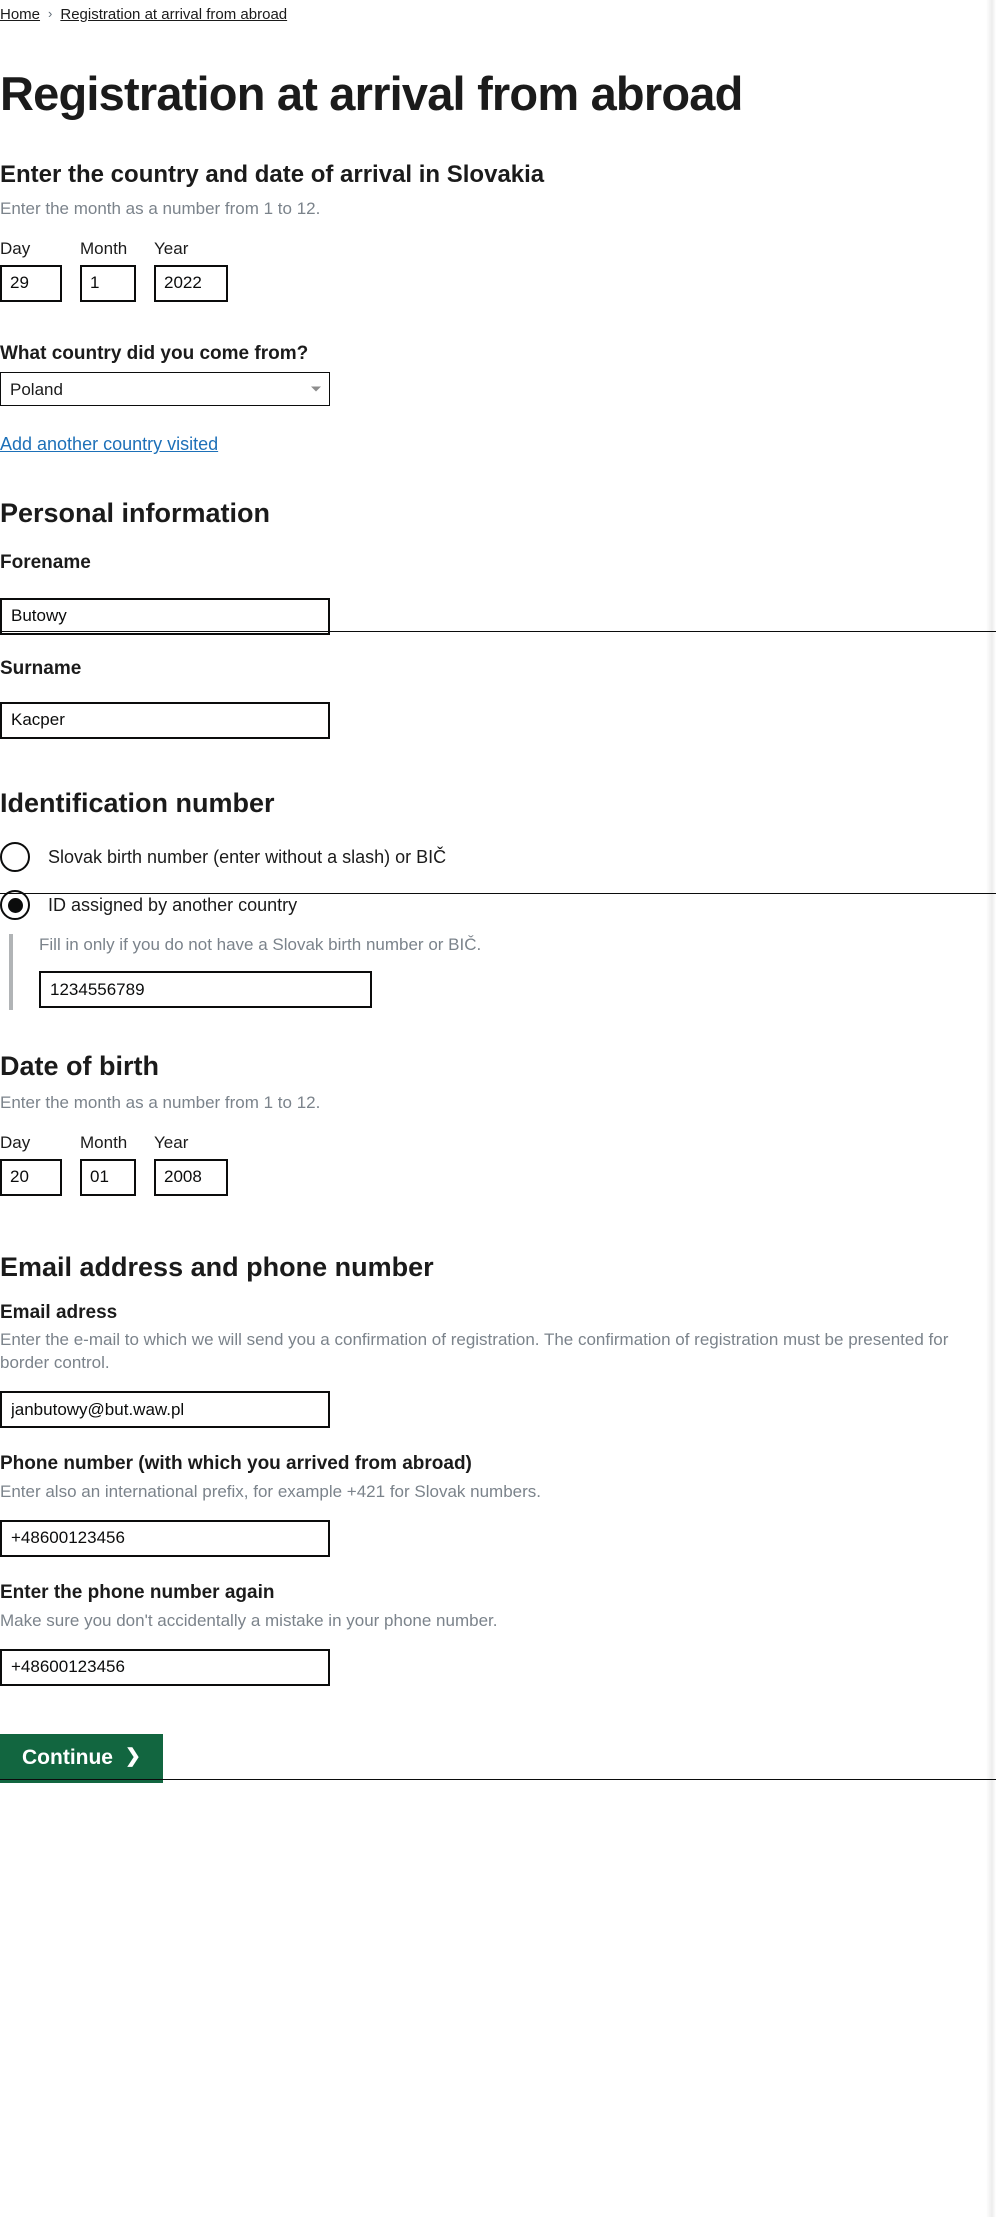  I want to click on birth-month-input, so click(108, 1177).